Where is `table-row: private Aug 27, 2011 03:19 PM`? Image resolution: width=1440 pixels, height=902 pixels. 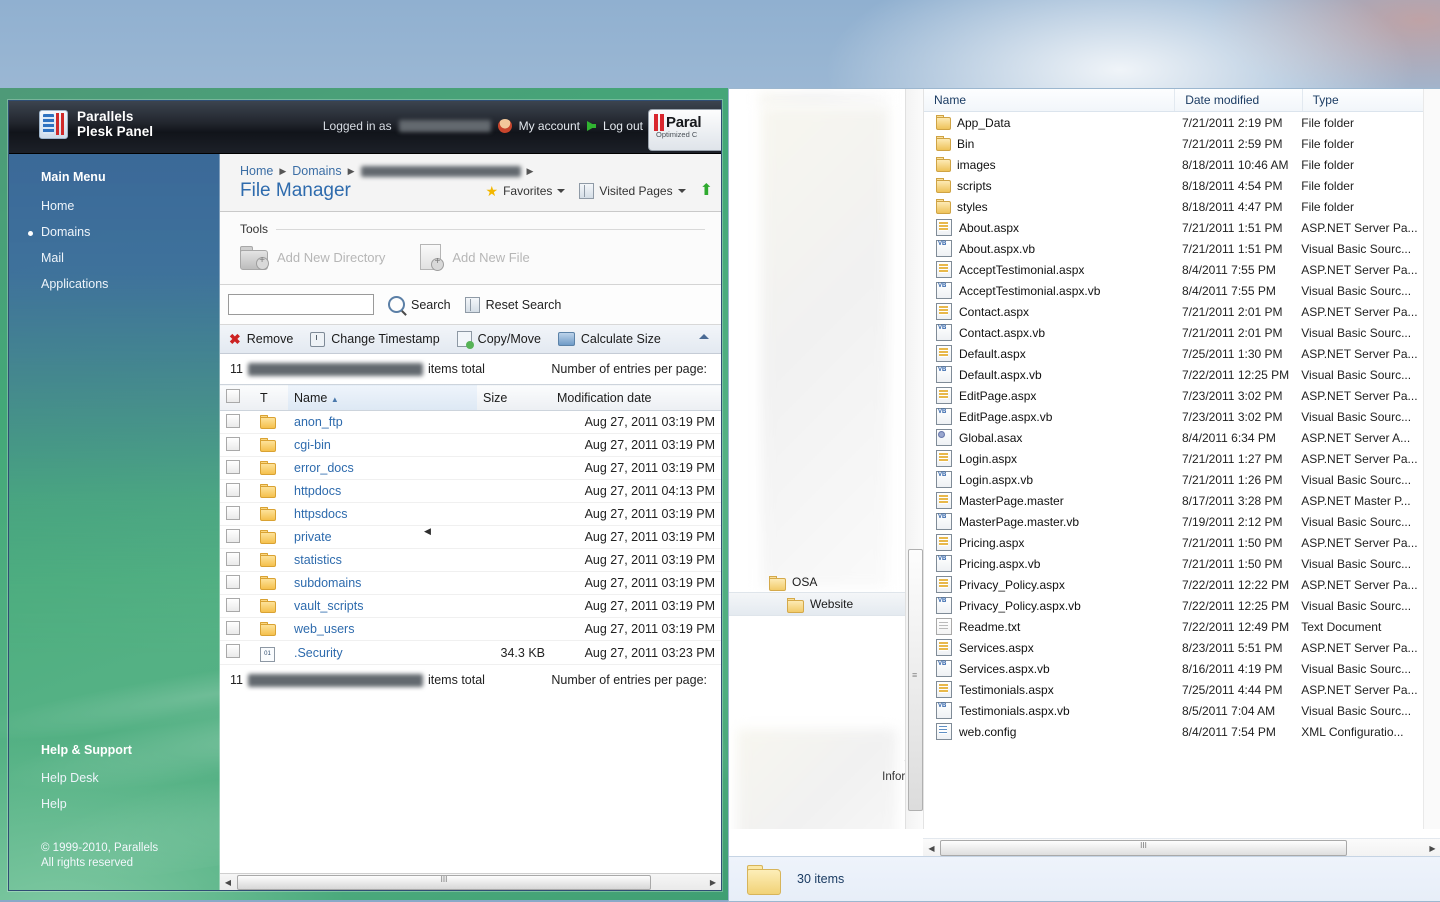 table-row: private Aug 27, 2011 03:19 PM is located at coordinates (470, 537).